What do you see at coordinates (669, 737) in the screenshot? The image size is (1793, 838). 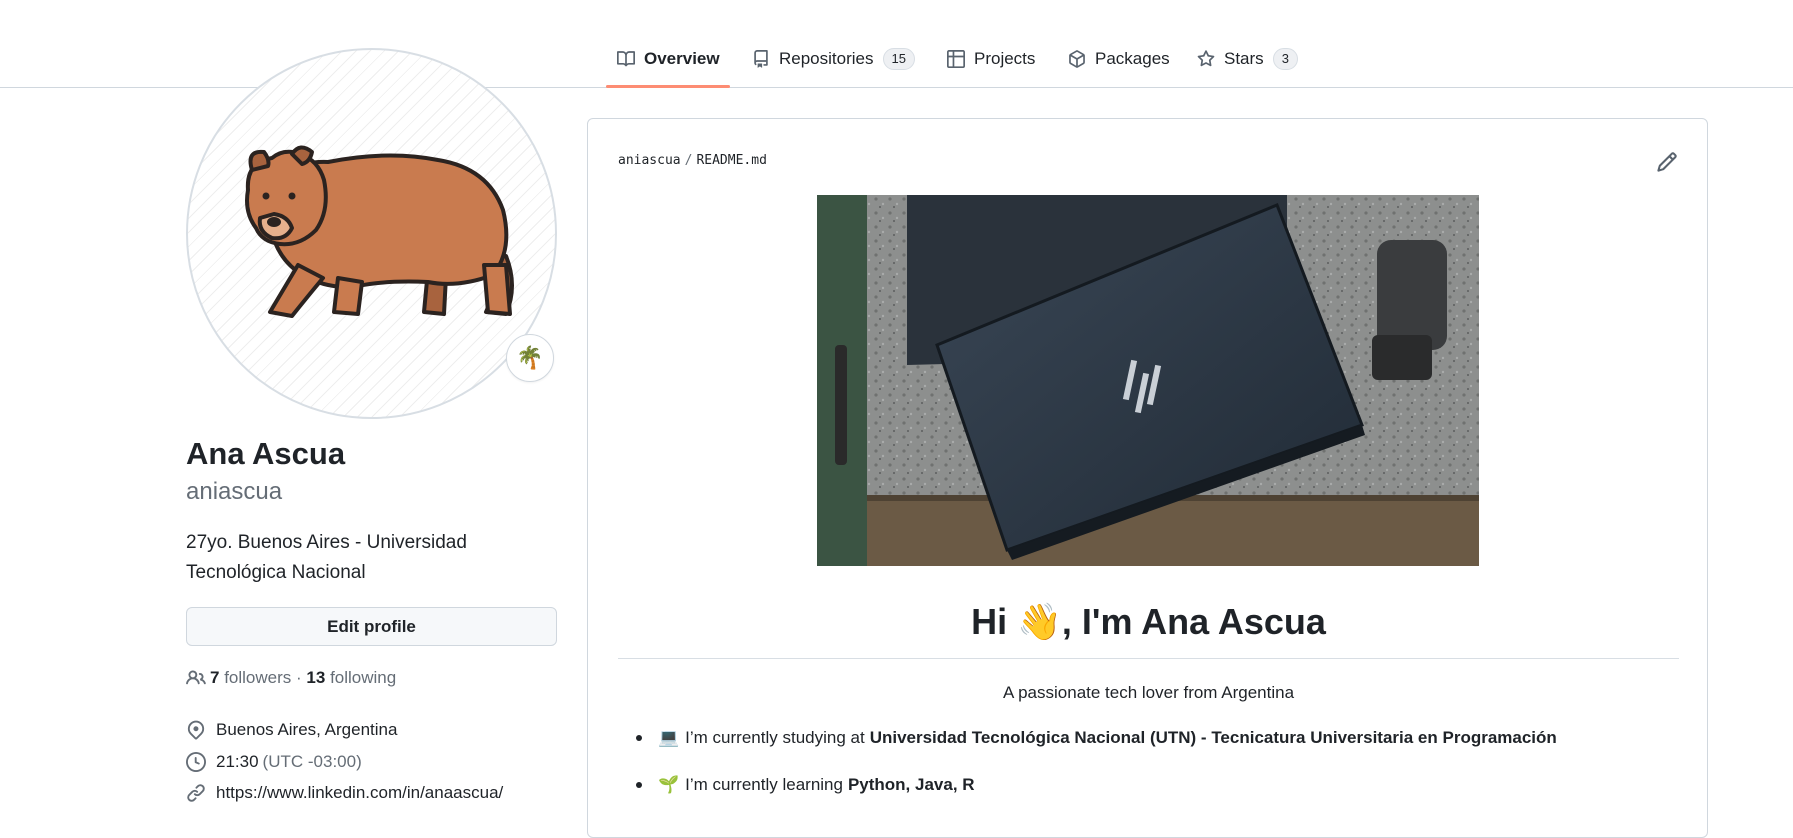 I see `laptop-icon: 💻` at bounding box center [669, 737].